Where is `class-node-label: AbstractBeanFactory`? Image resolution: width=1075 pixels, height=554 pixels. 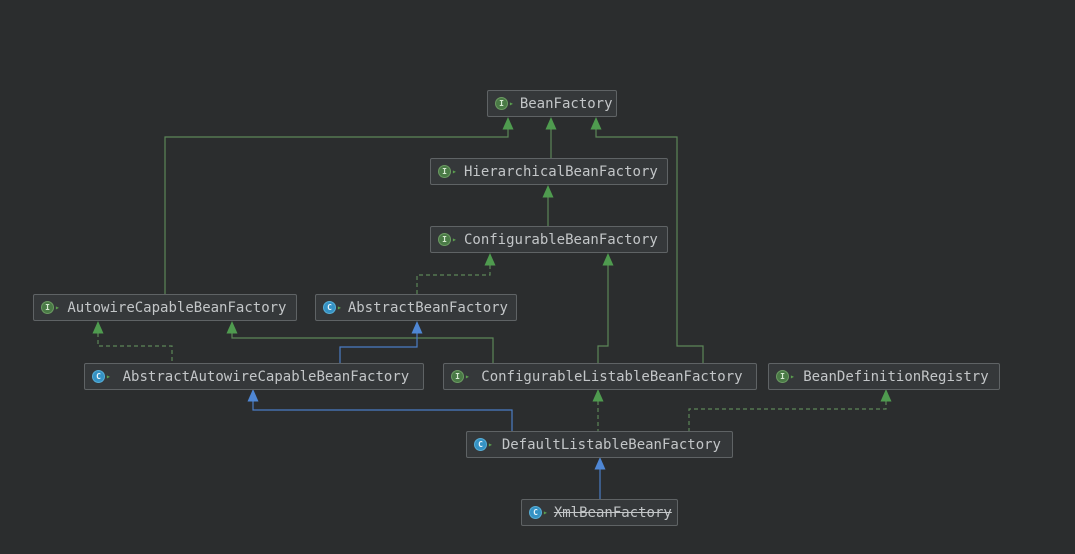
class-node-label: AbstractBeanFactory is located at coordinates (427, 307).